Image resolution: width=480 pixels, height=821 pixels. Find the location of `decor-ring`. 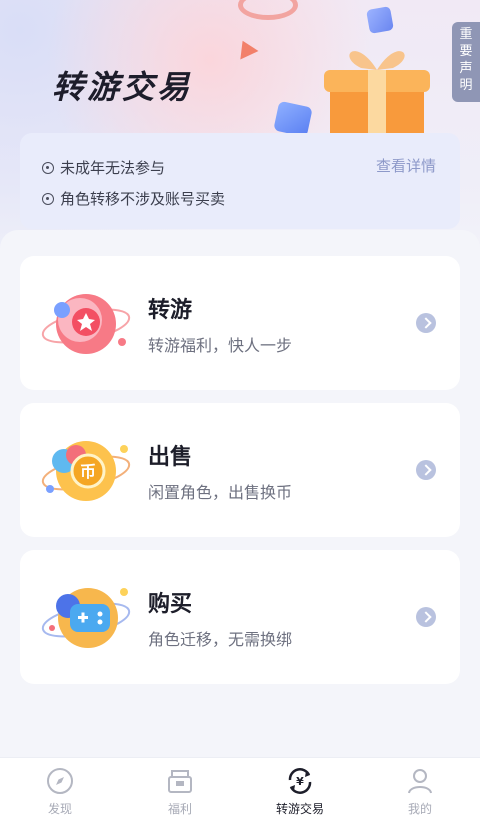

decor-ring is located at coordinates (268, 10).